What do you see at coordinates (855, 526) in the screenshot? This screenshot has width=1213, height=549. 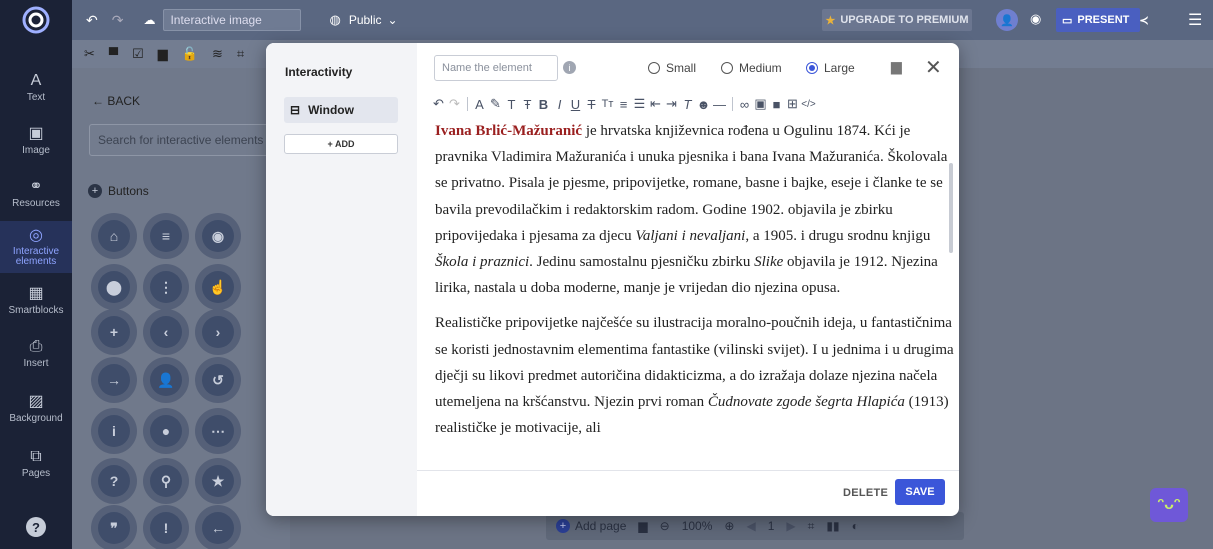 I see `palette-icon: ◐` at bounding box center [855, 526].